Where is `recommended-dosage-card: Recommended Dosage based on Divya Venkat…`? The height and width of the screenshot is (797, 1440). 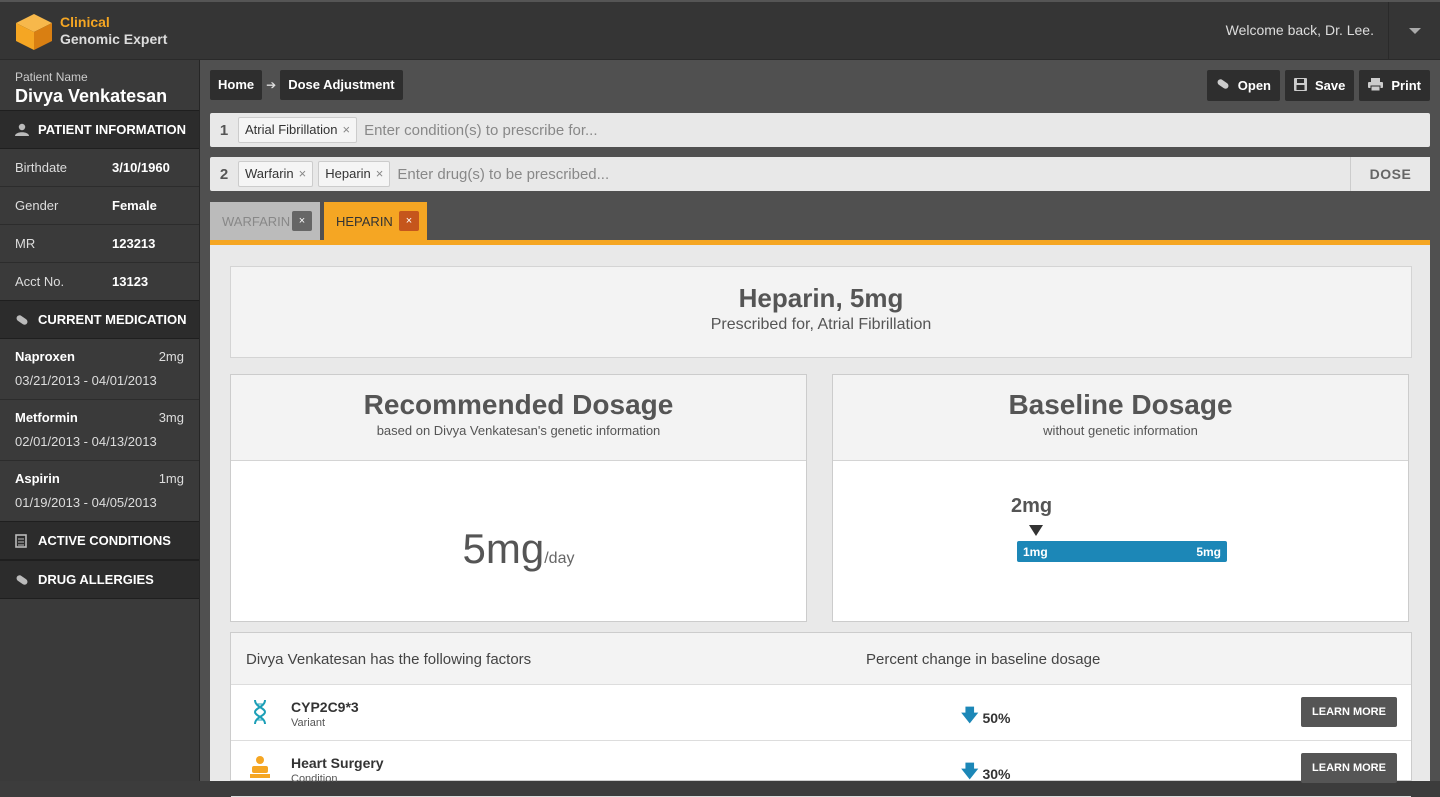
recommended-dosage-card: Recommended Dosage based on Divya Venkat… is located at coordinates (518, 498).